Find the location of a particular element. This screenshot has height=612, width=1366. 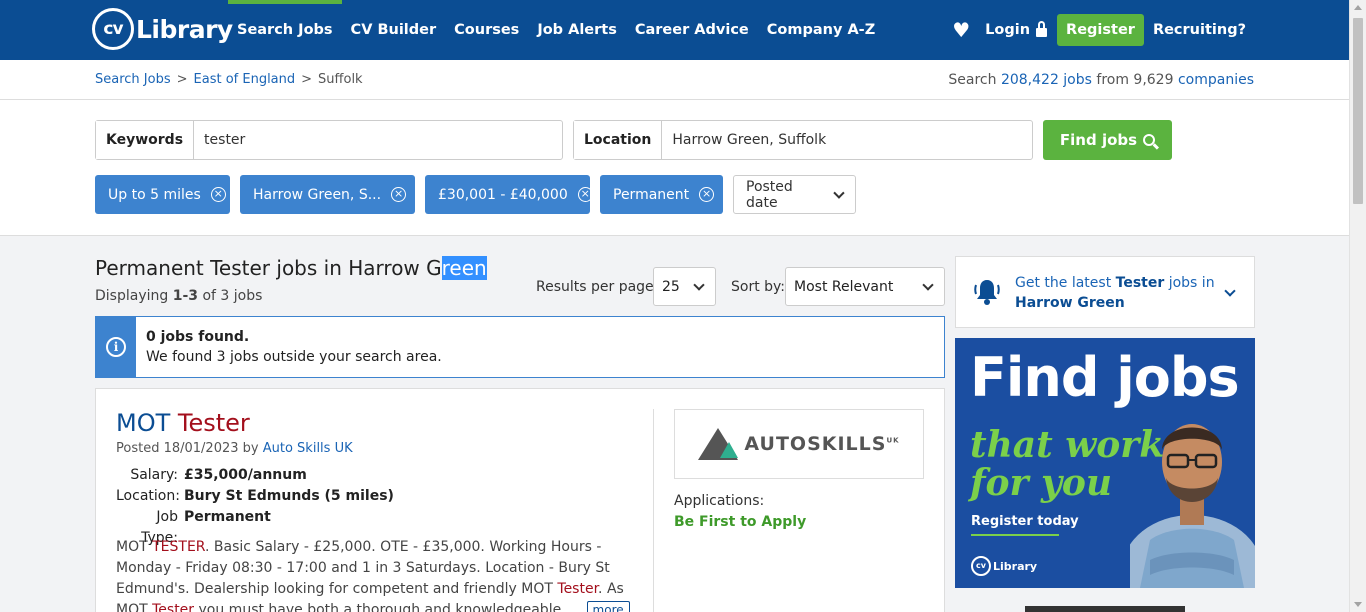

applications-value: Be First to Apply is located at coordinates (740, 522).